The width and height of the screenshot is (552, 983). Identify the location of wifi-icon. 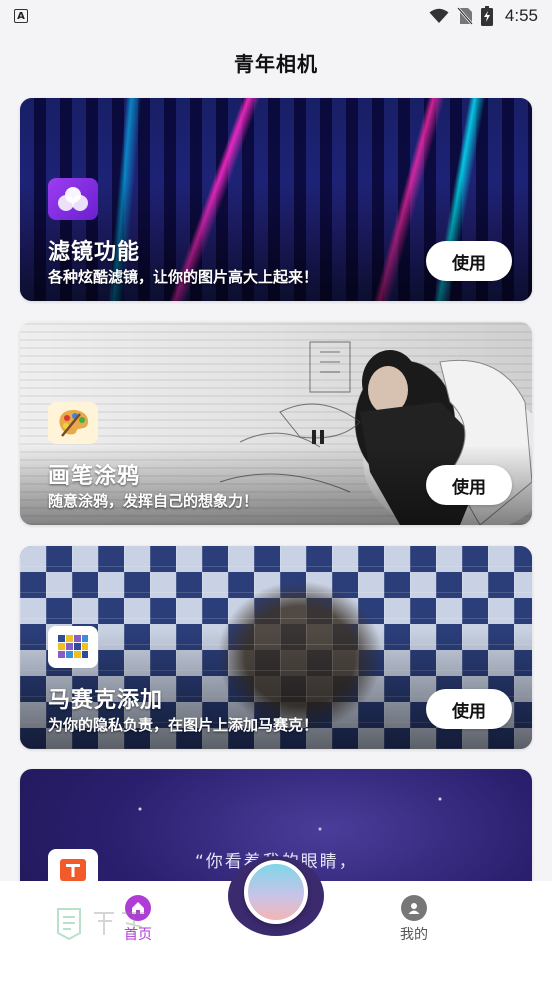
(439, 15).